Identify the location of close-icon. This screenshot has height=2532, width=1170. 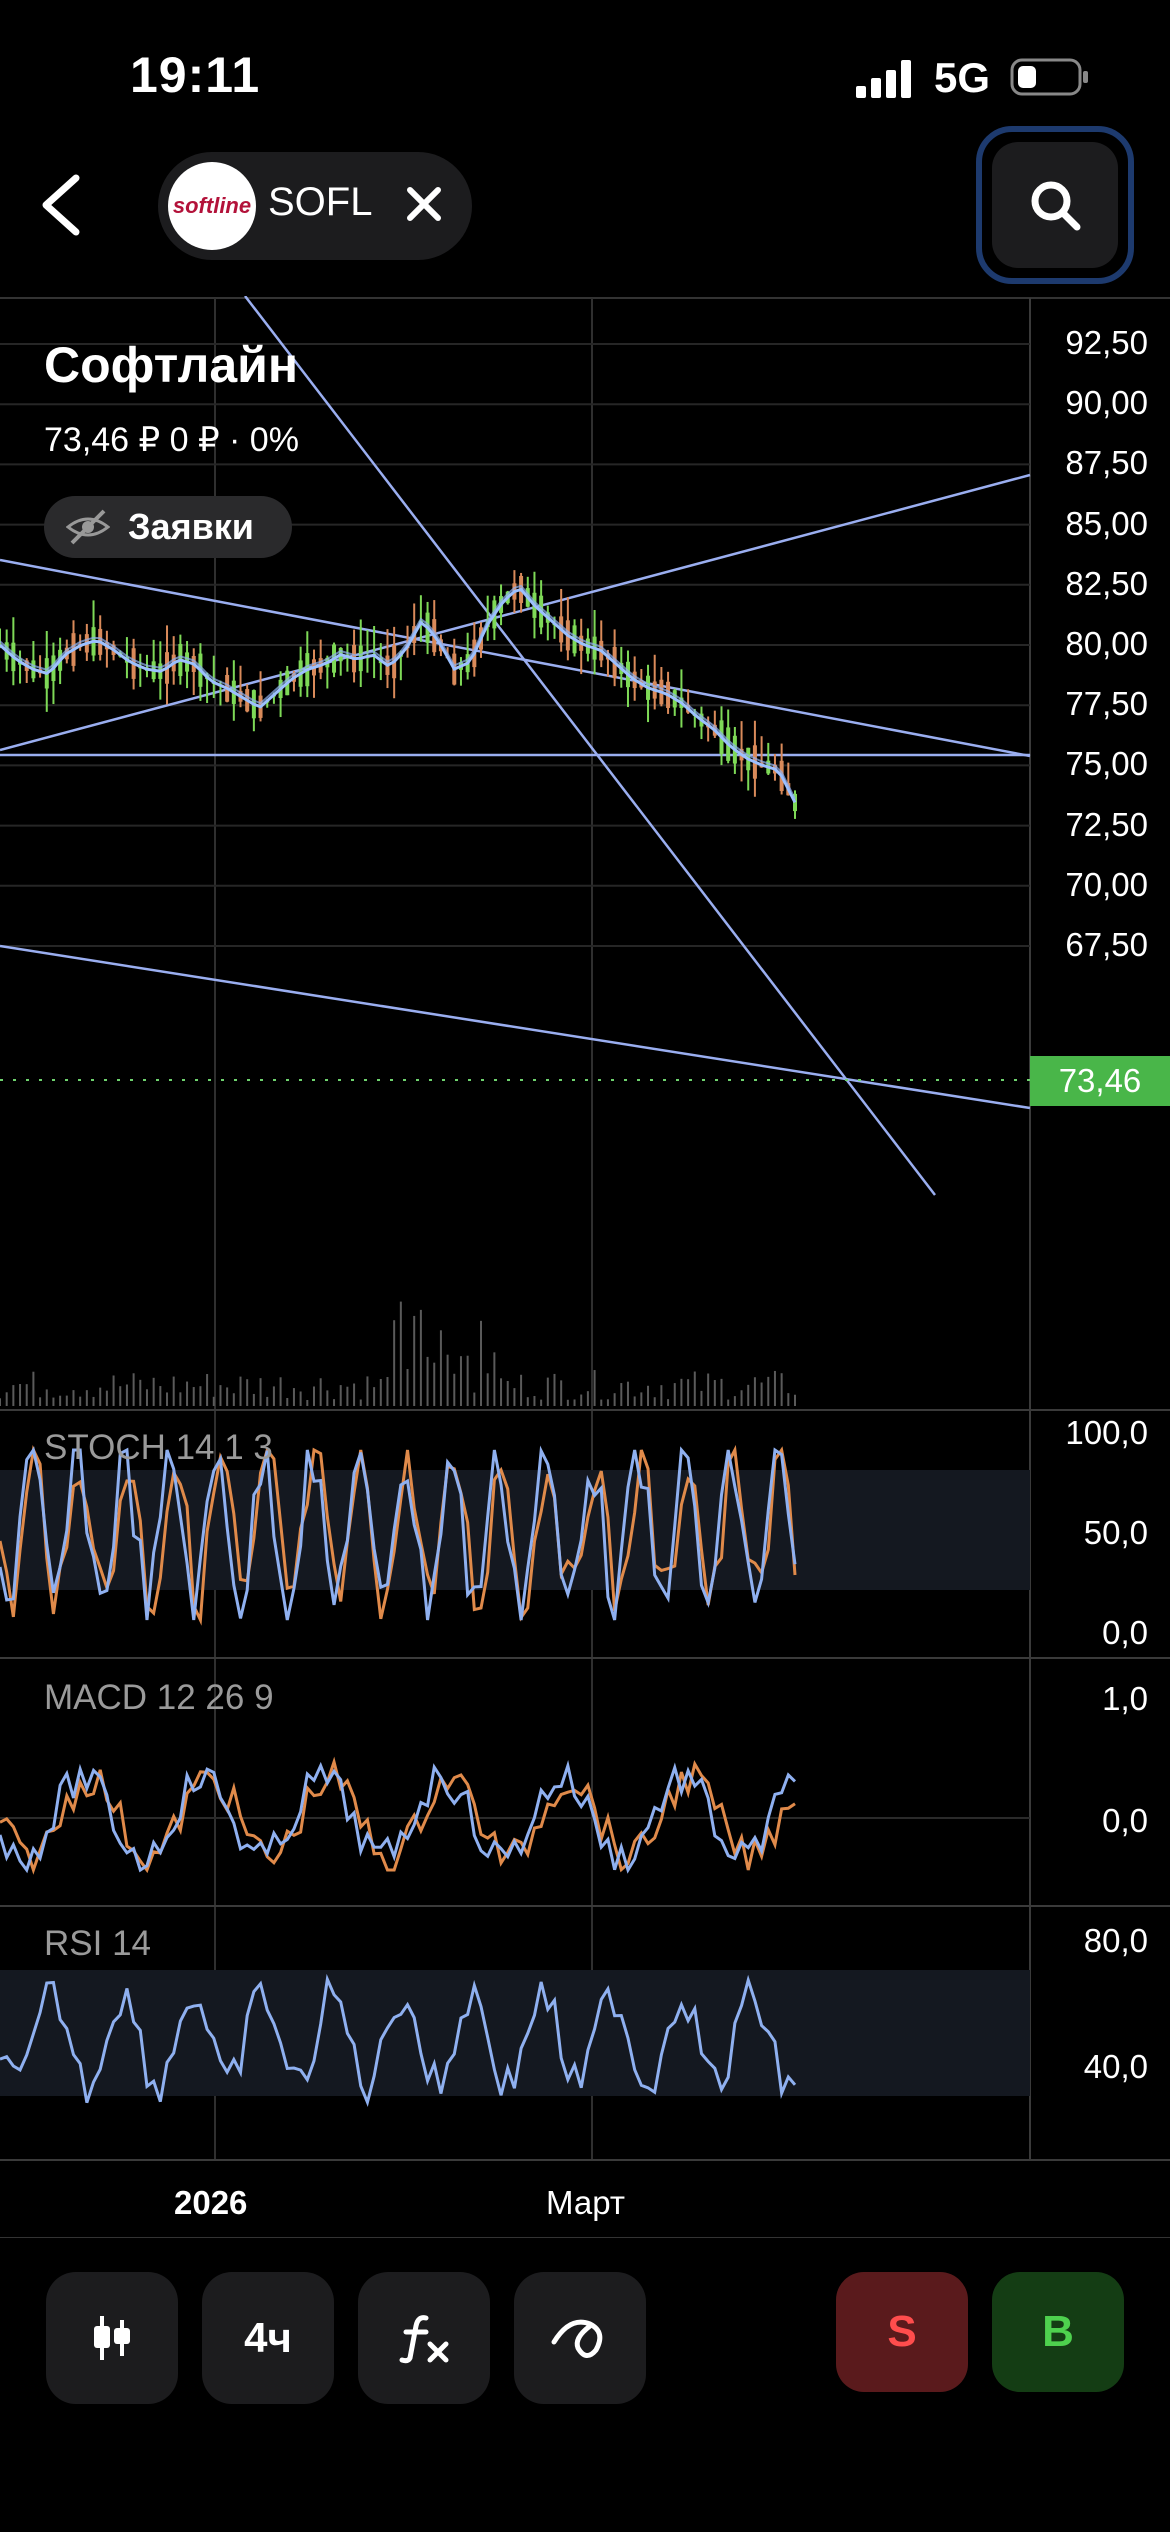
(424, 204).